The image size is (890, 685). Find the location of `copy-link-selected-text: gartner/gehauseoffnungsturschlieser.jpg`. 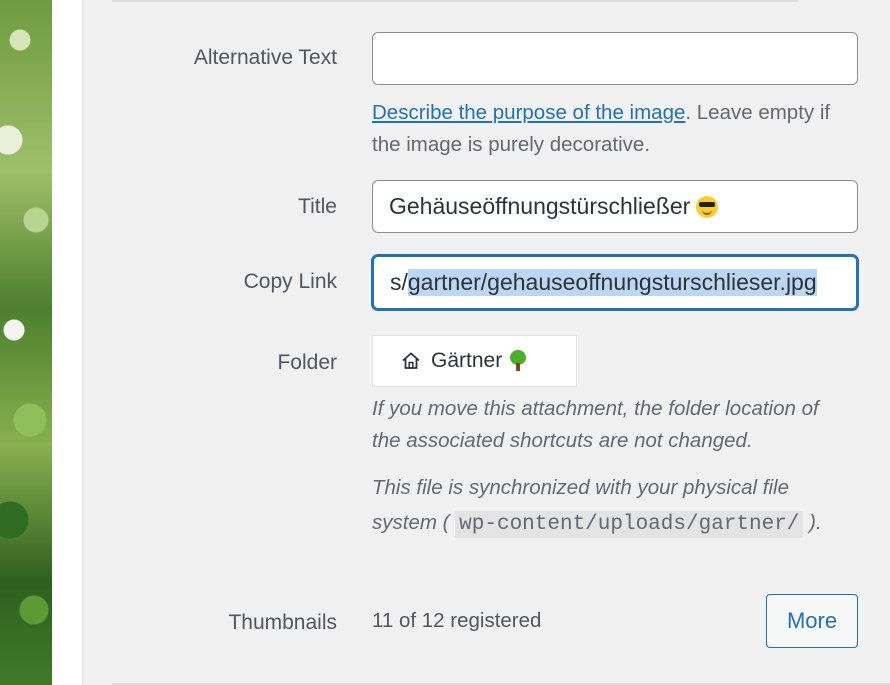

copy-link-selected-text: gartner/gehauseoffnungsturschlieser.jpg is located at coordinates (612, 282).